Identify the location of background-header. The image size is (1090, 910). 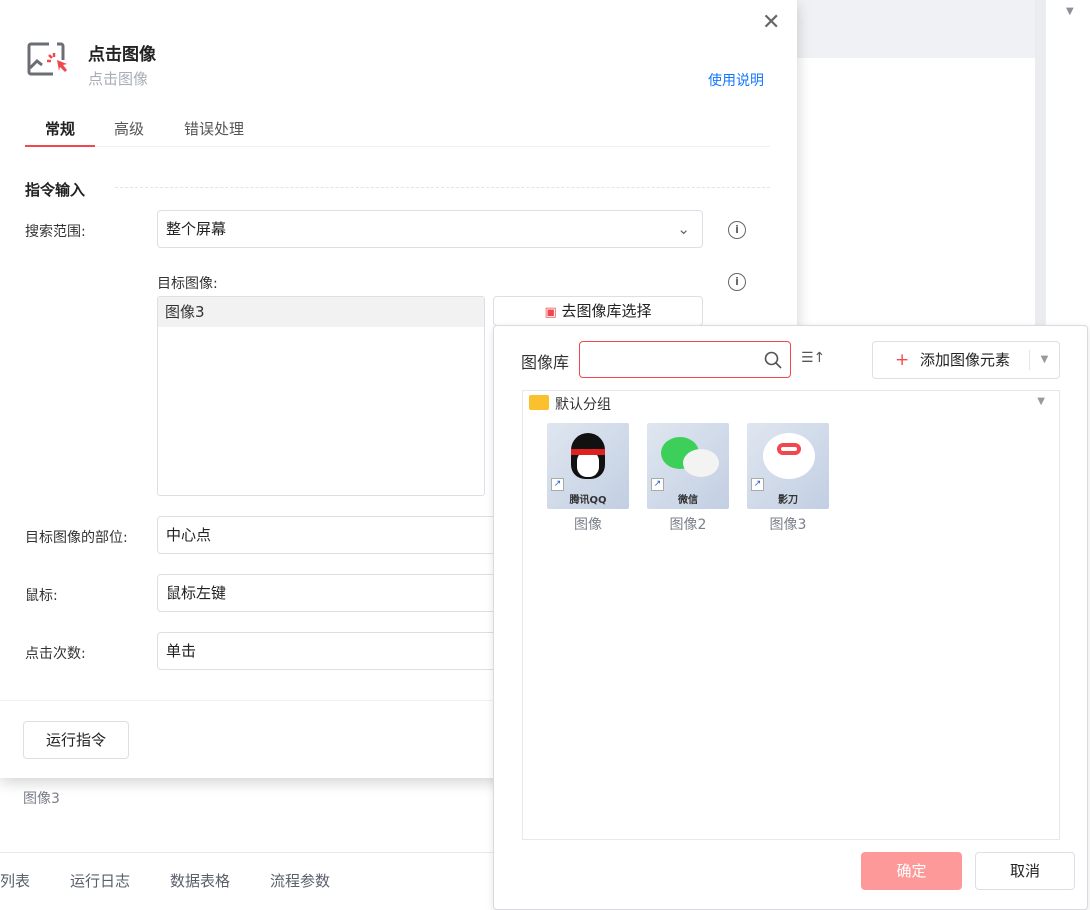
(916, 29).